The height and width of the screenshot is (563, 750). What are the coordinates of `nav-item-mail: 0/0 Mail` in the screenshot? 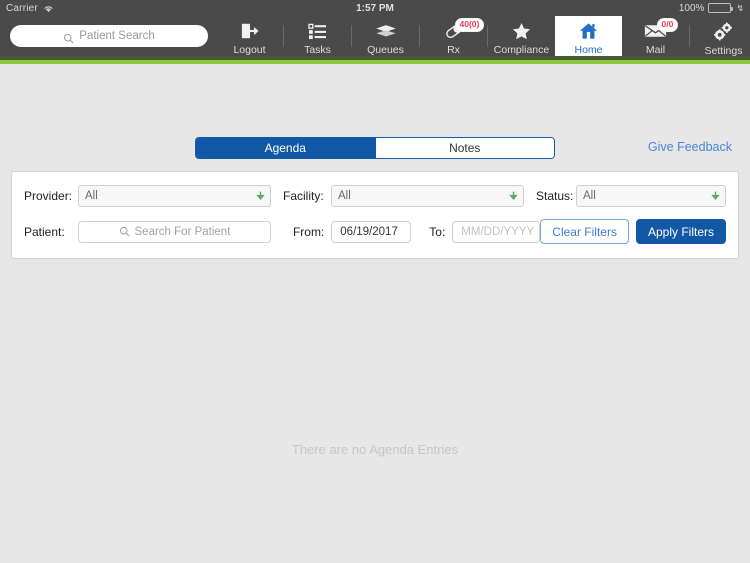 It's located at (655, 36).